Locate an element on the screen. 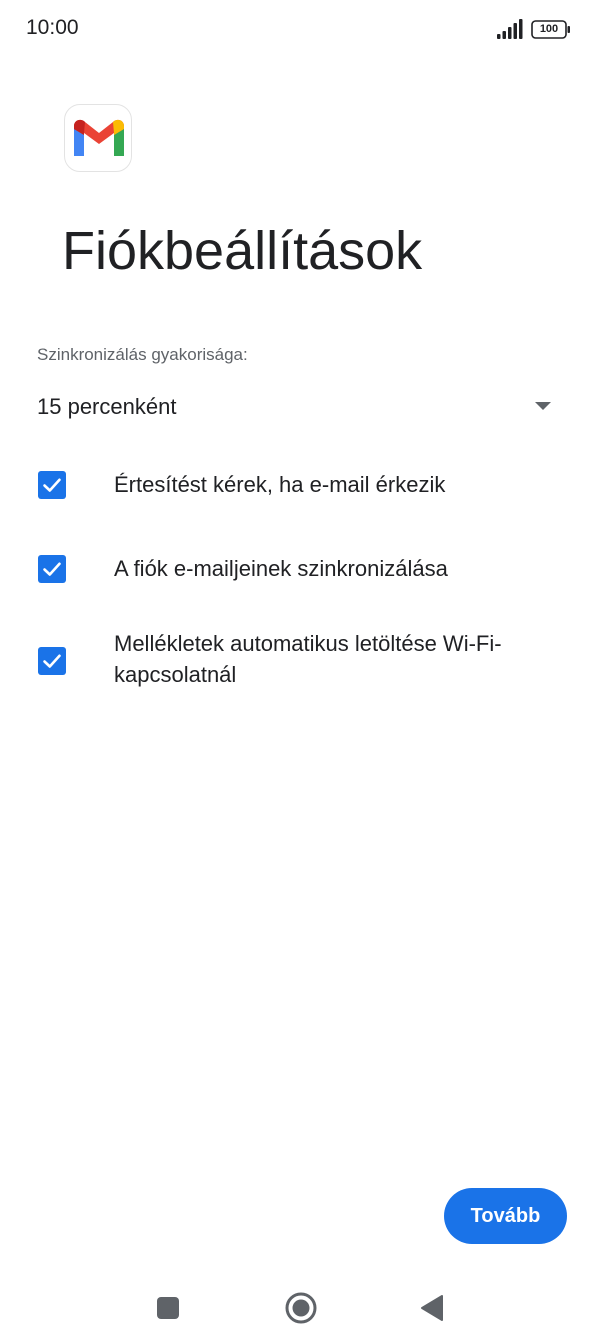 Image resolution: width=604 pixels, height=1344 pixels. home-circle-icon is located at coordinates (301, 1308).